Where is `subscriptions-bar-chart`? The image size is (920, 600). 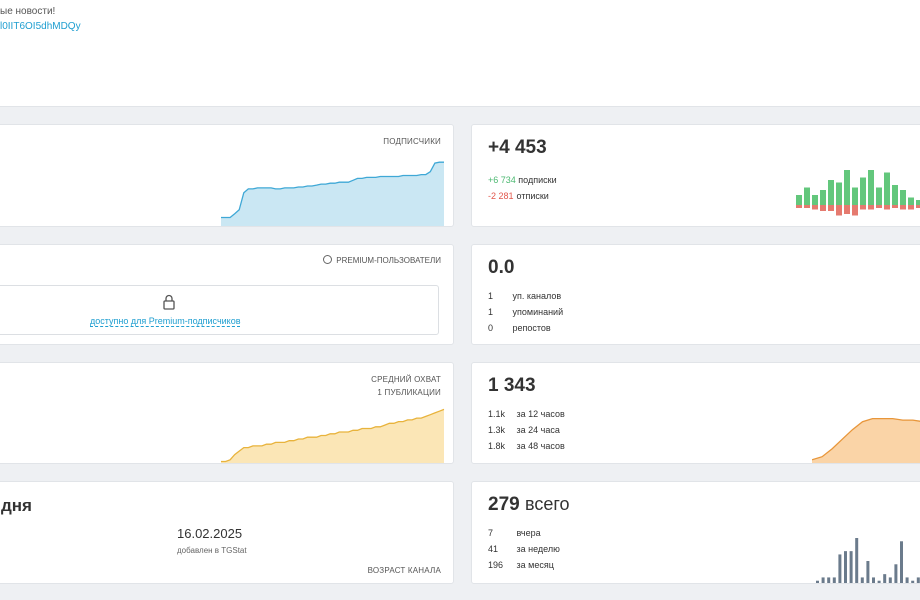
subscriptions-bar-chart is located at coordinates (858, 193).